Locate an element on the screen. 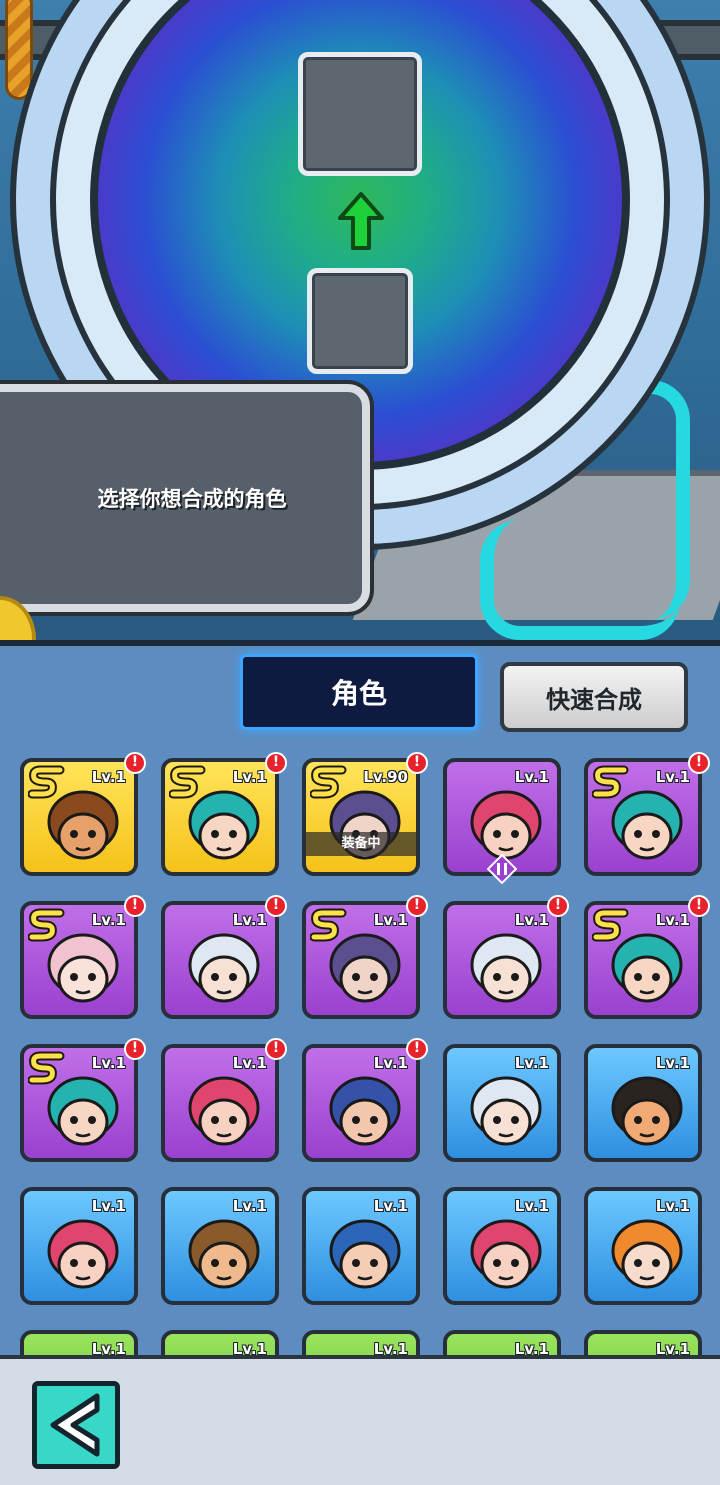 The image size is (720, 1485). footer-bar is located at coordinates (360, 1420).